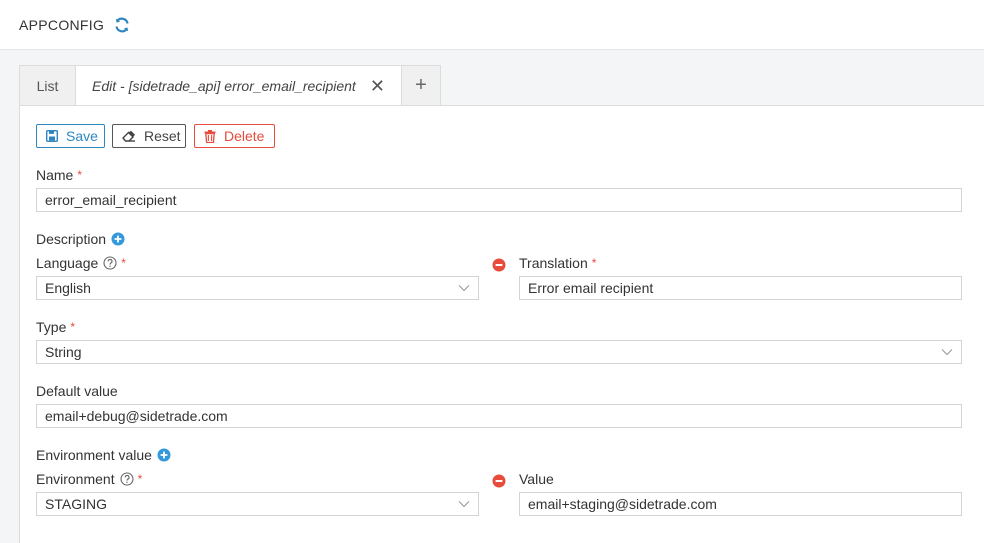  What do you see at coordinates (63, 352) in the screenshot?
I see `type-value: String` at bounding box center [63, 352].